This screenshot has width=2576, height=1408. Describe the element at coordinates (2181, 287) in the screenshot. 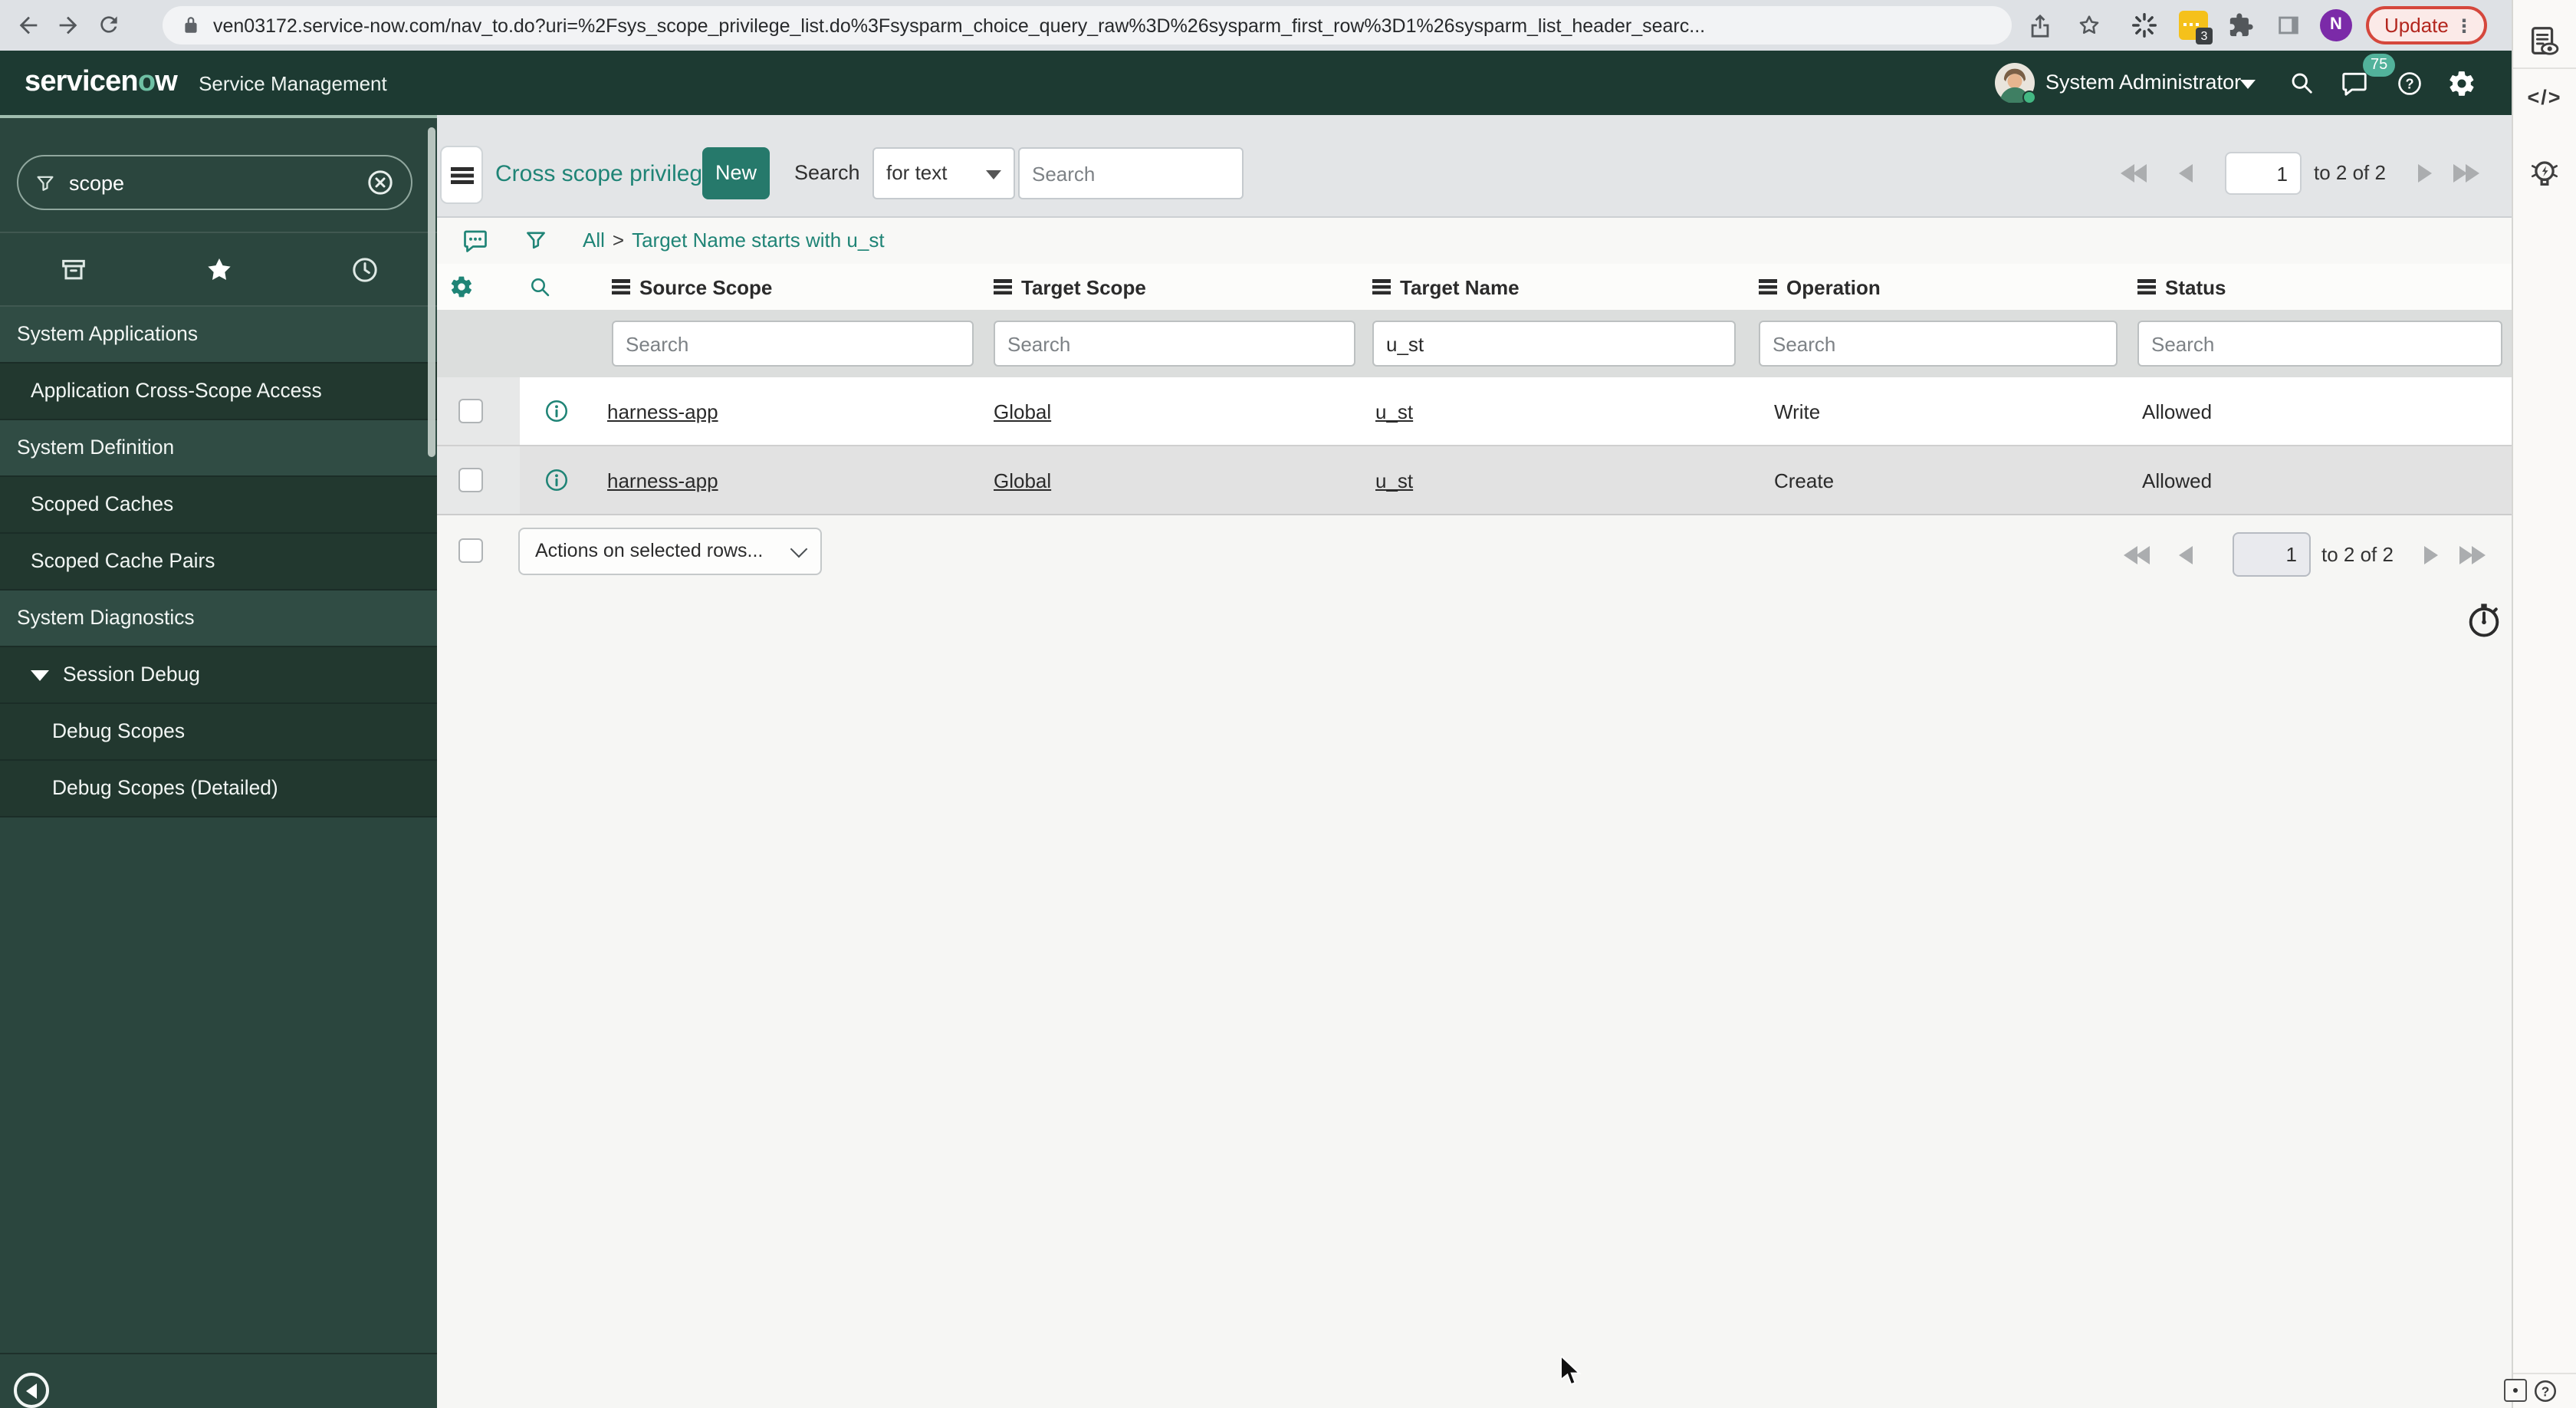

I see `column-header-status: Status` at that location.